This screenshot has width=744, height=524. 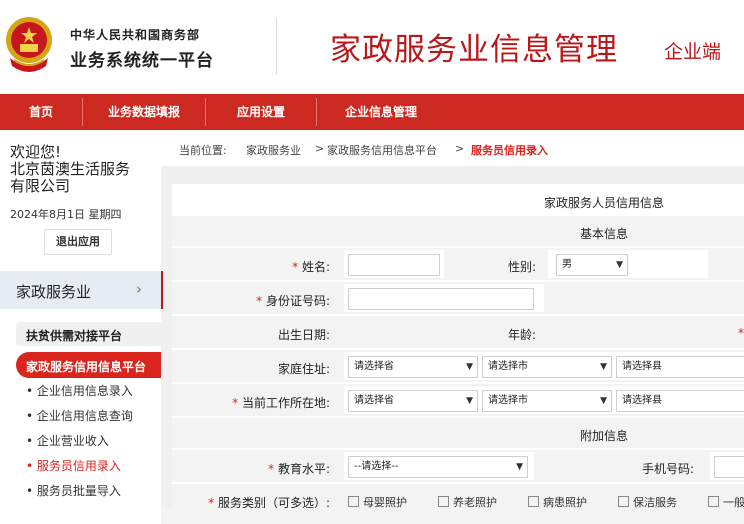 I want to click on breadcrumb-prefix: 当前位置:, so click(x=203, y=150).